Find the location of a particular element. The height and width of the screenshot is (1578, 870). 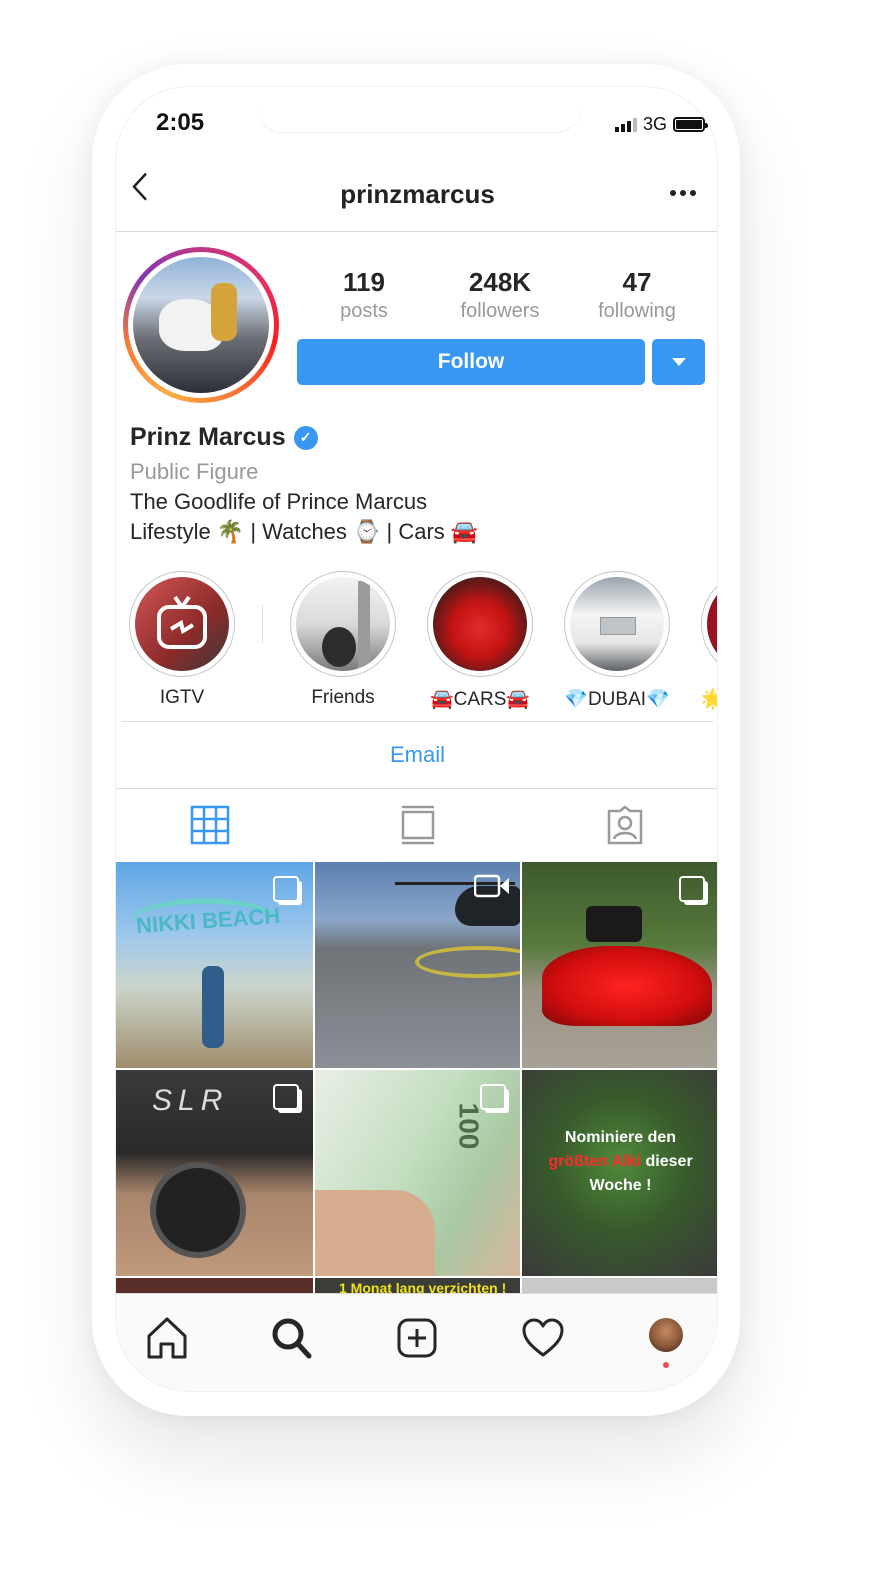

nav-new-post is located at coordinates (417, 1340).